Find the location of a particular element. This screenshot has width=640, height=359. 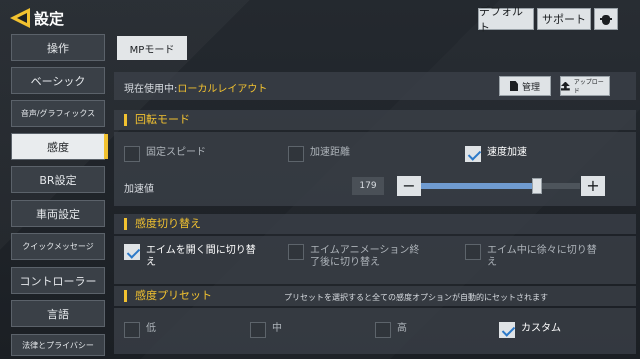

option-switch-on-aim-open: エイムを開く間に切り替え is located at coordinates (190, 256).